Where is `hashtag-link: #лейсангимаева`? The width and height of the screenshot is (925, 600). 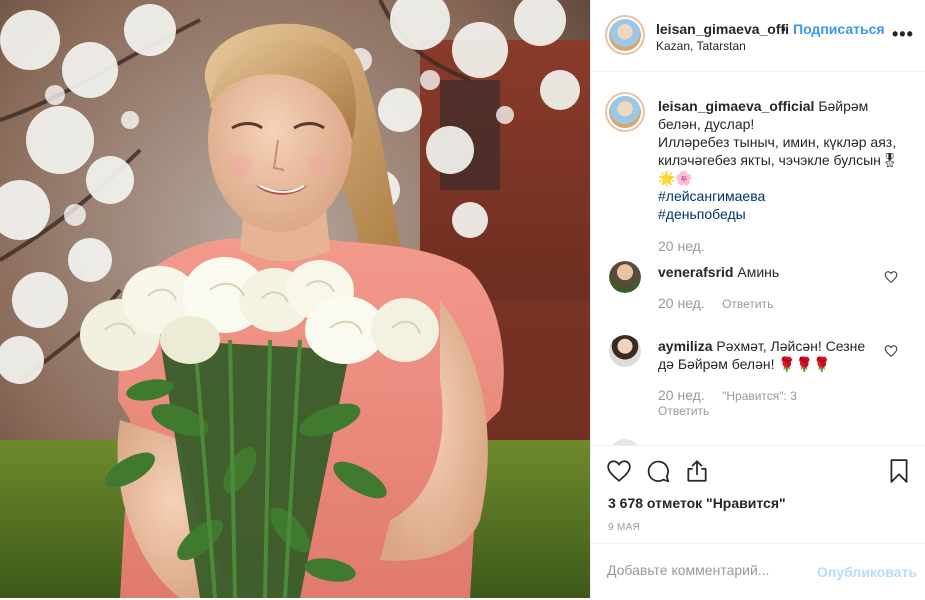 hashtag-link: #лейсангимаева is located at coordinates (783, 196).